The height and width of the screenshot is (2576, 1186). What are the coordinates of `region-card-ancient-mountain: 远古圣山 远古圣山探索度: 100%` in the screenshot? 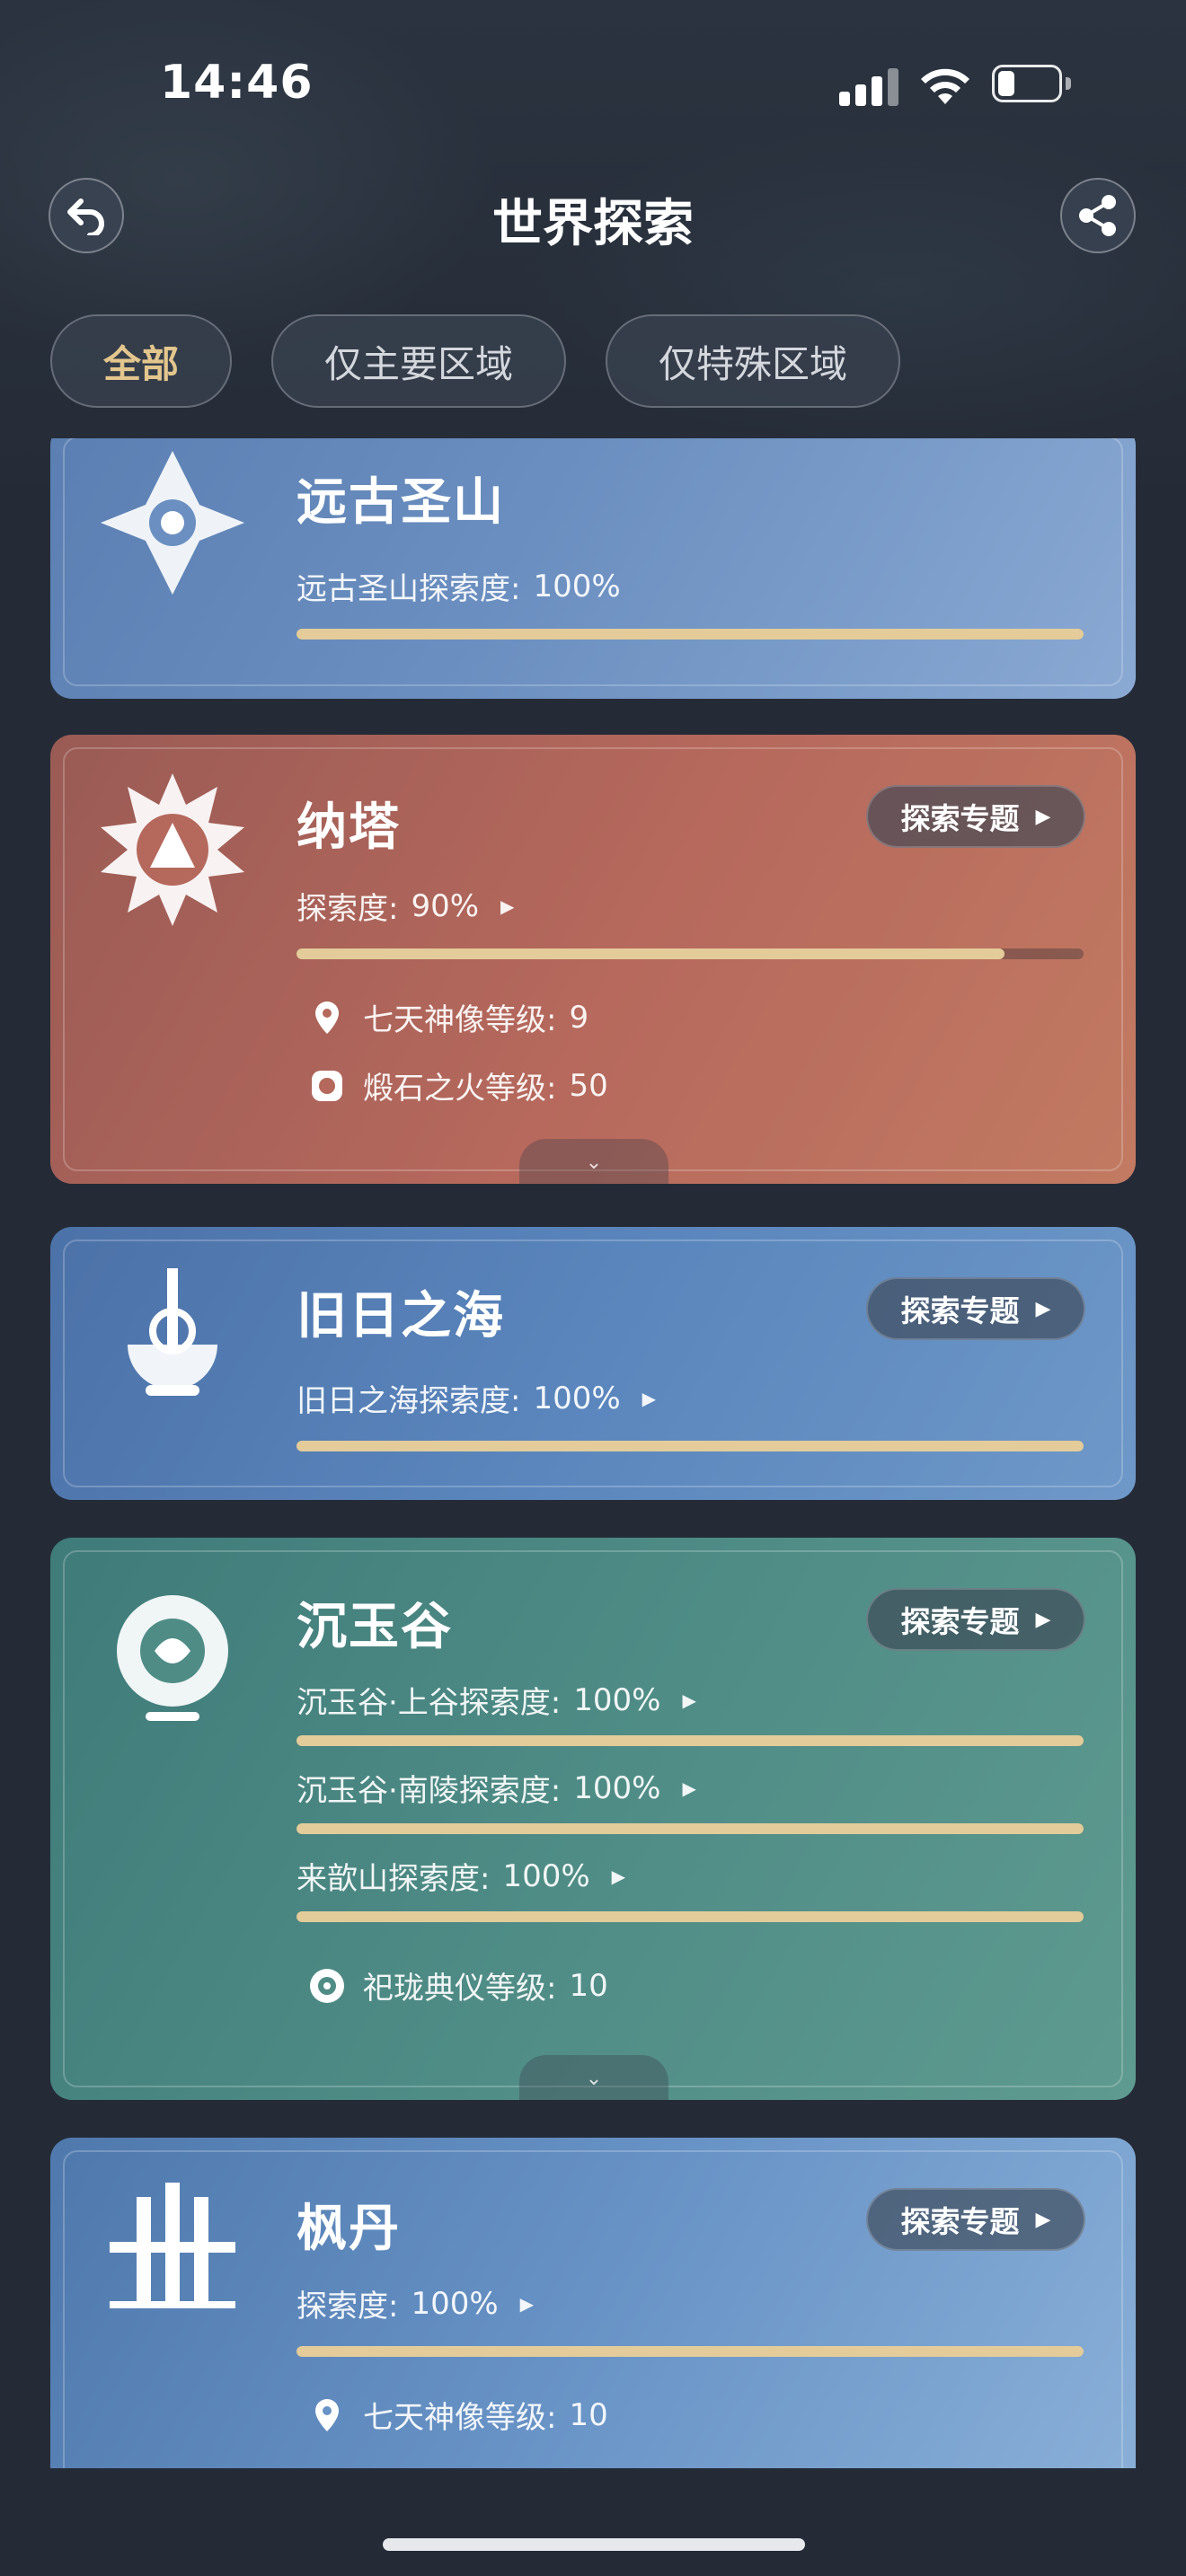 It's located at (593, 568).